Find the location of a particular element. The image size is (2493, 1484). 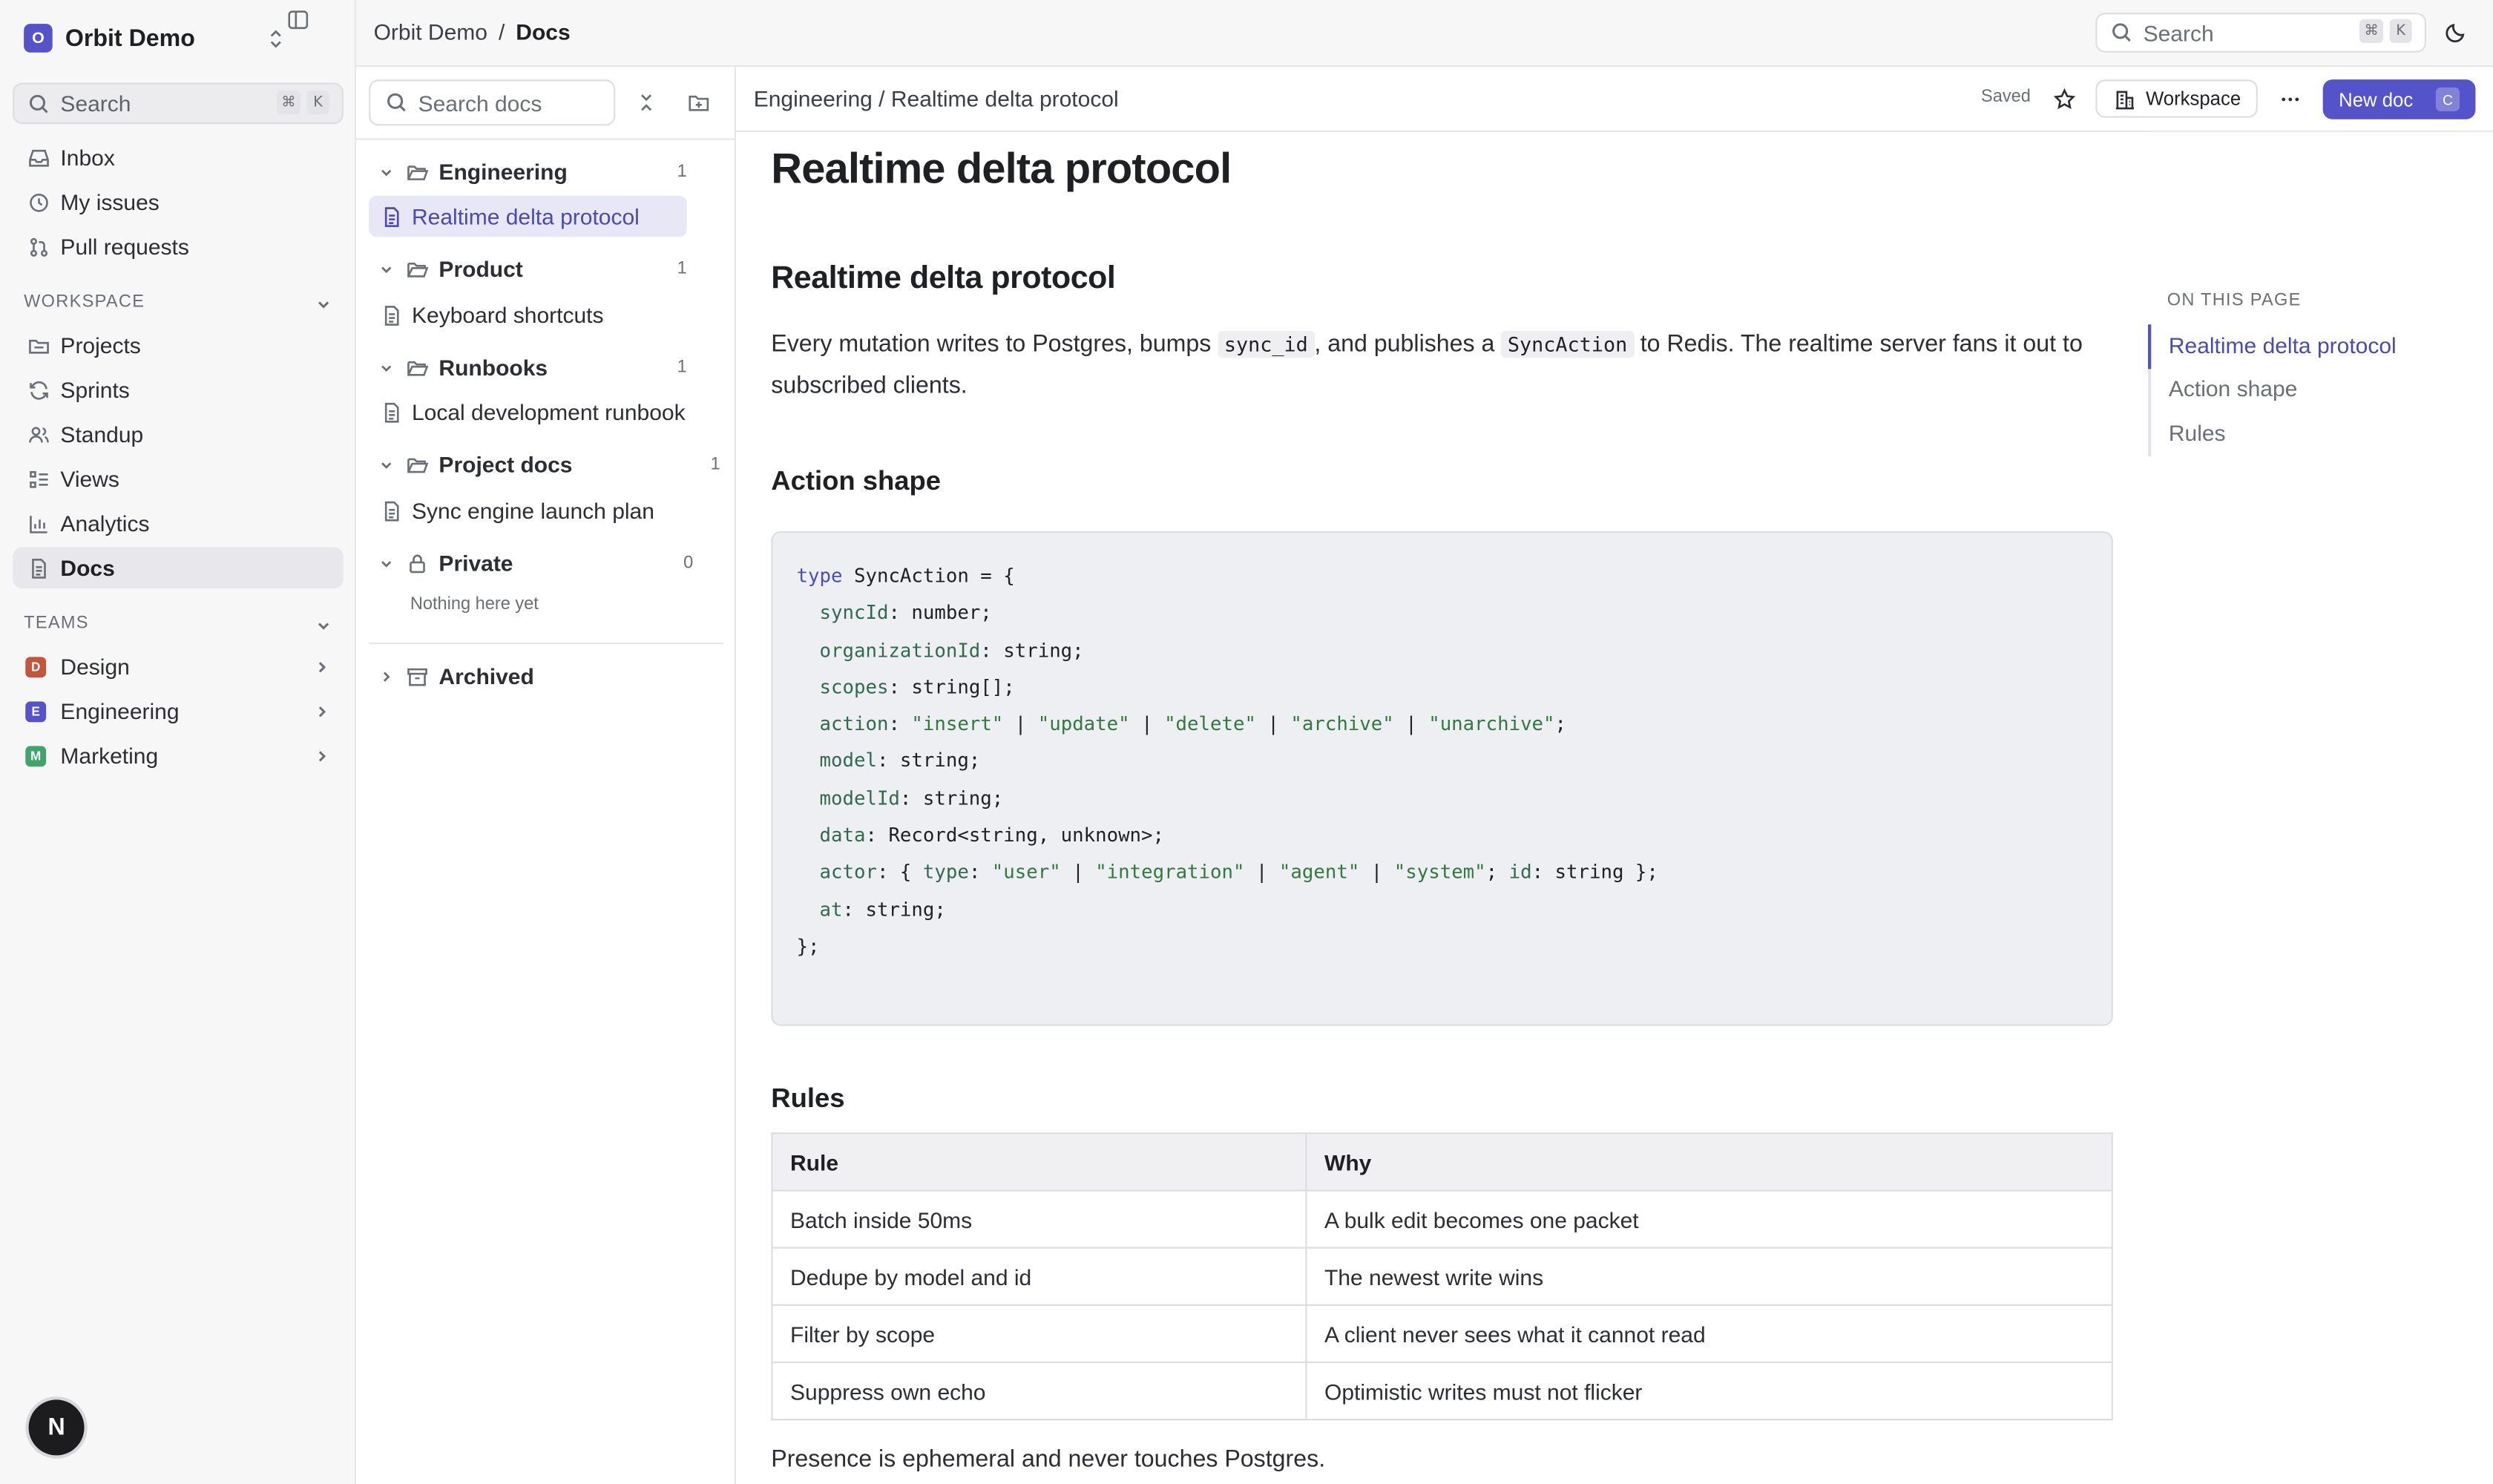

nav-sprints: Sprints is located at coordinates (178, 389).